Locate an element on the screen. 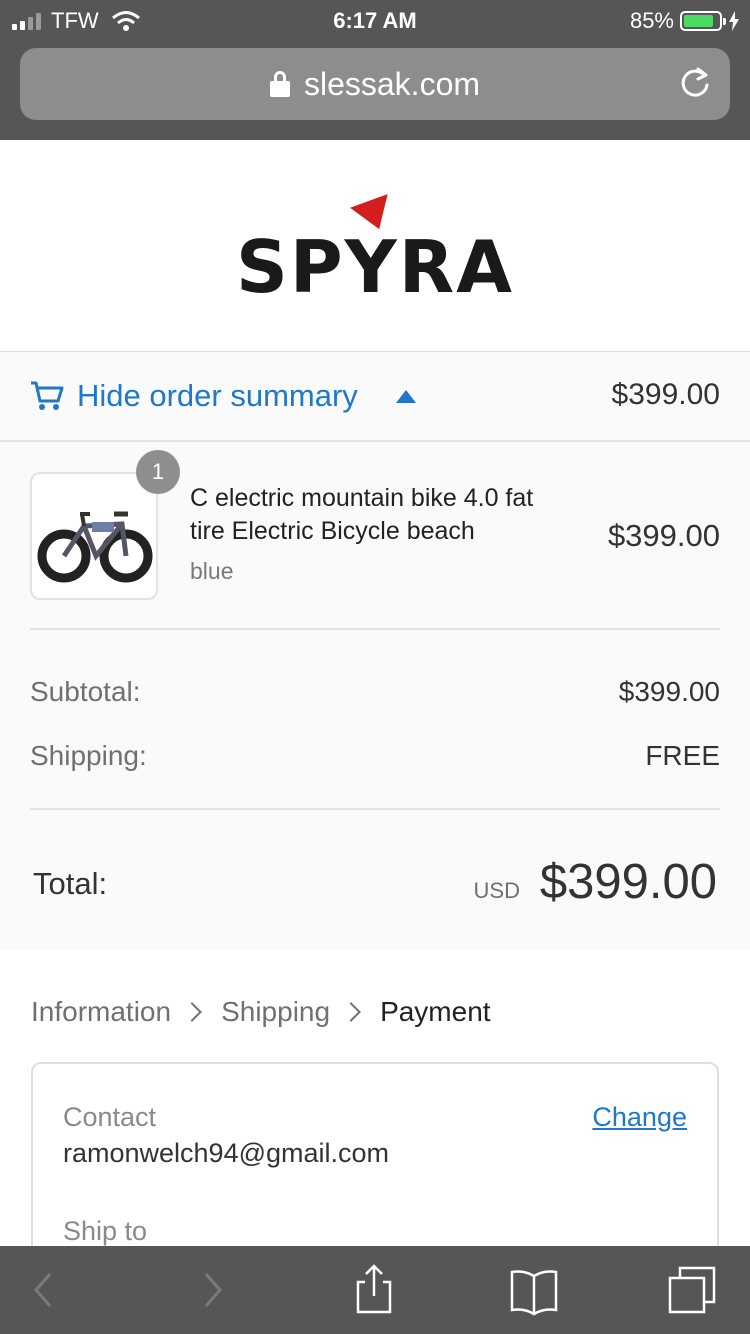  bike-icon is located at coordinates (95, 547).